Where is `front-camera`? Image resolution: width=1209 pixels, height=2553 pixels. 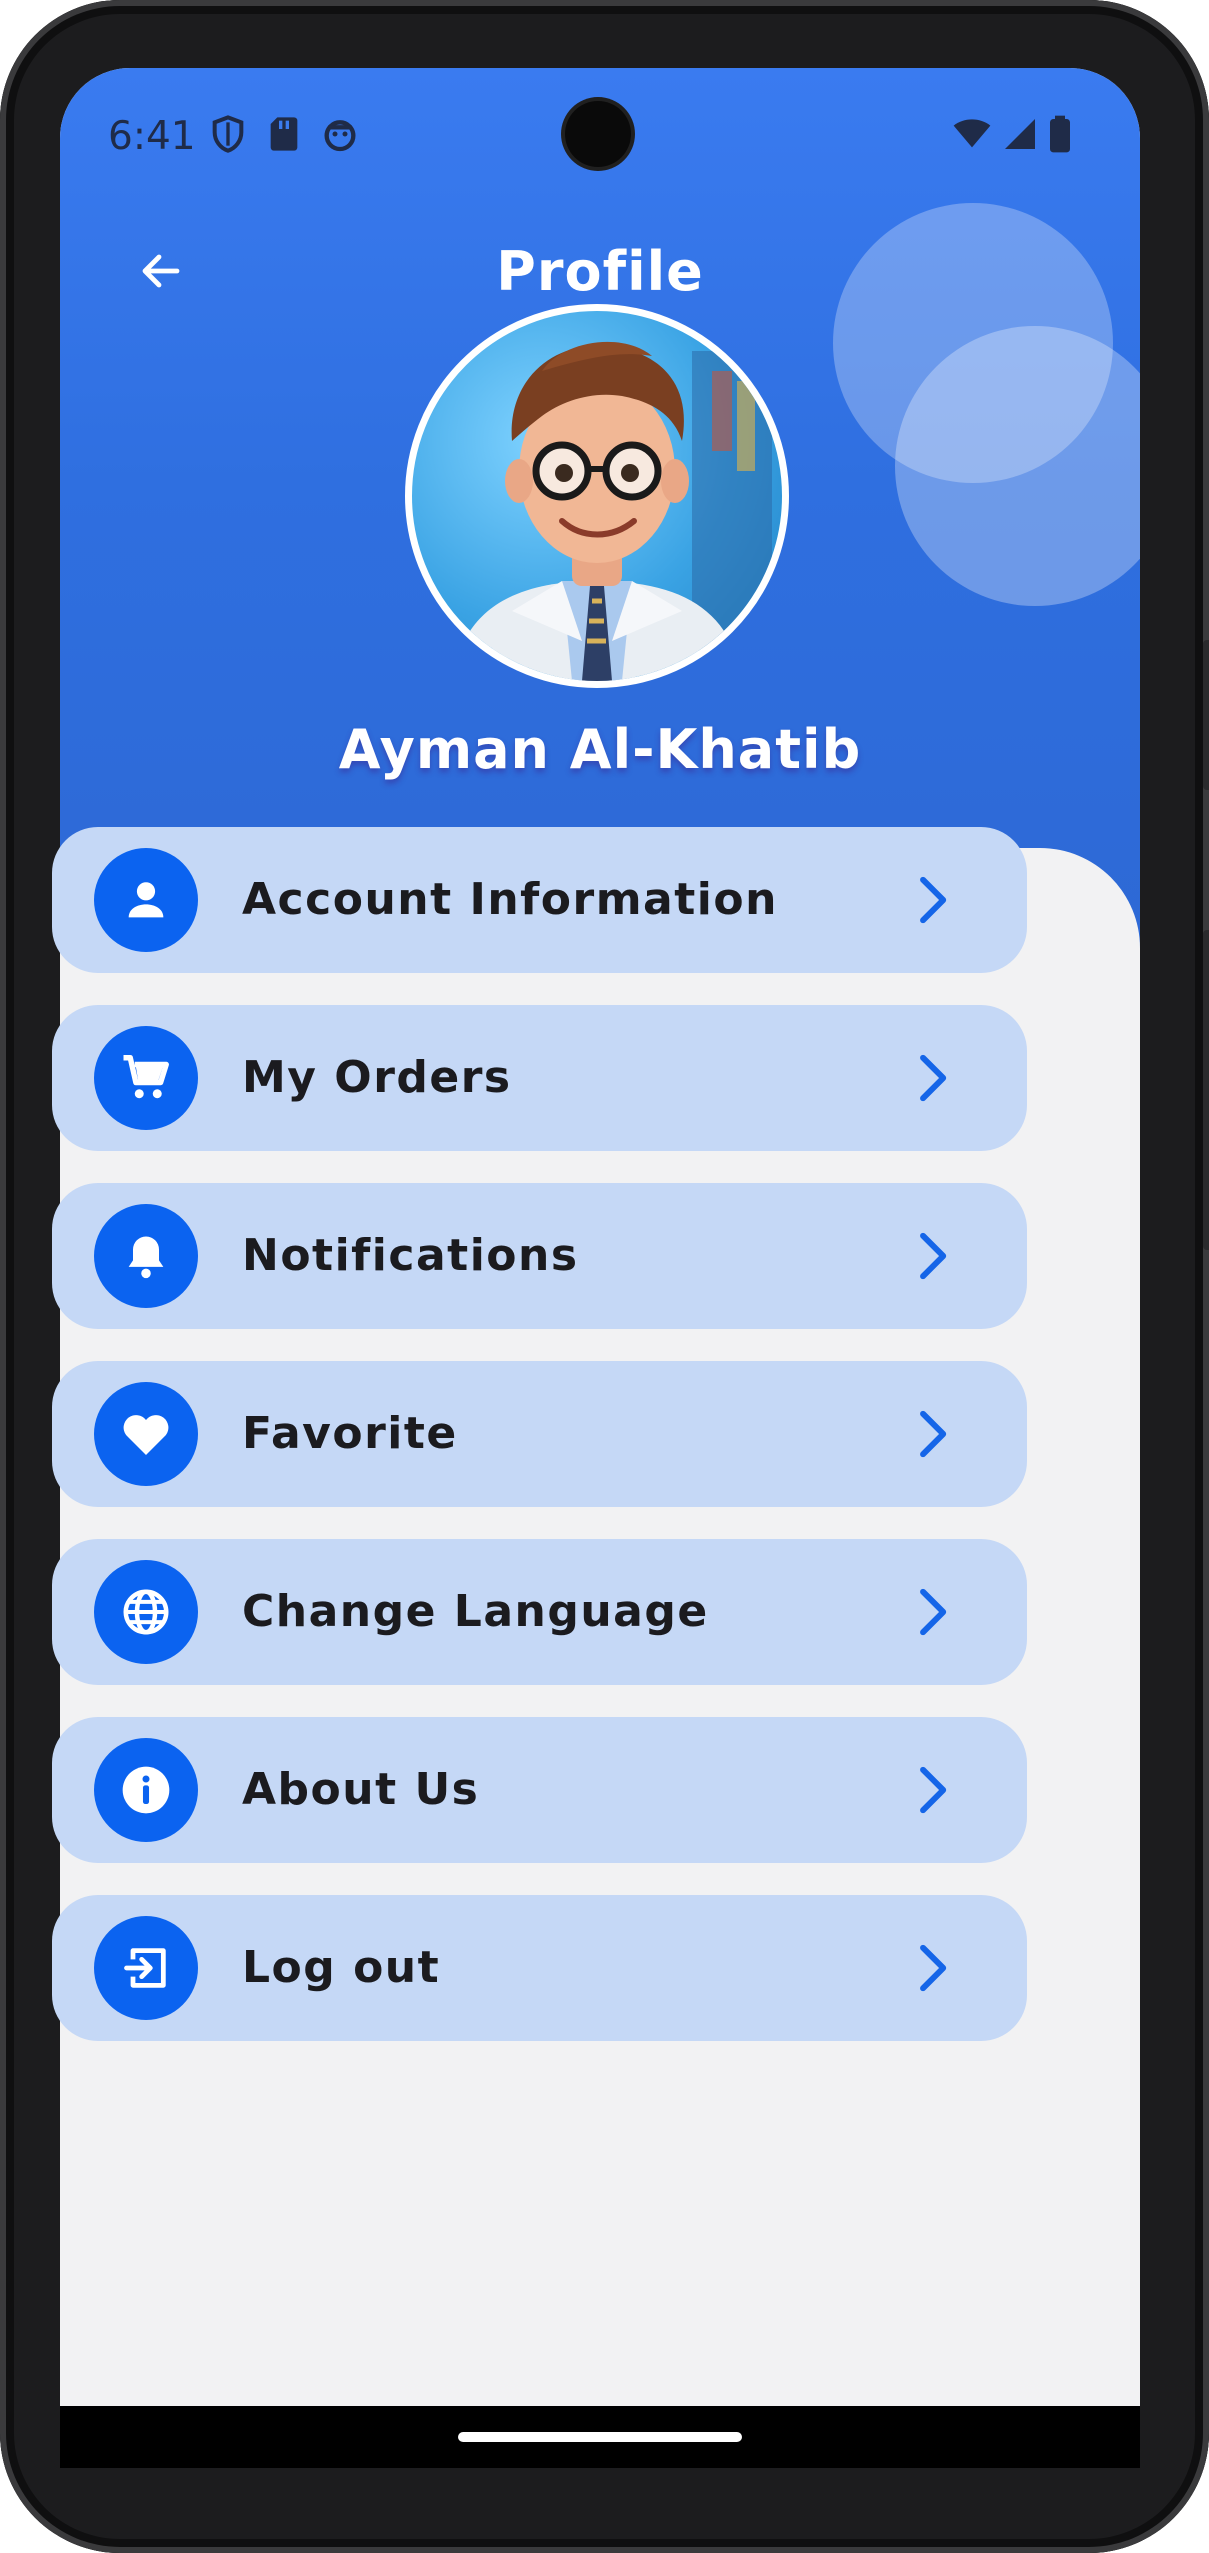 front-camera is located at coordinates (598, 134).